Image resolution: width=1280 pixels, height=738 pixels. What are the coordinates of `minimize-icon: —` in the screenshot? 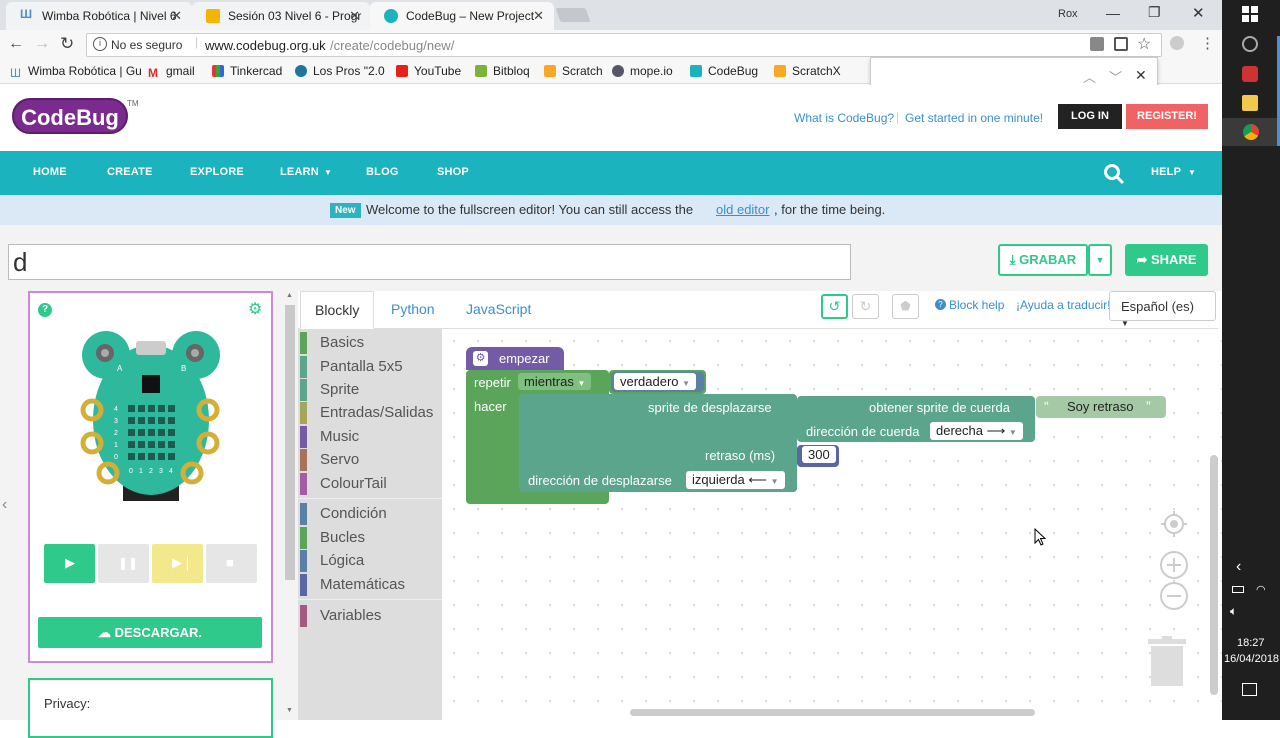 It's located at (1113, 13).